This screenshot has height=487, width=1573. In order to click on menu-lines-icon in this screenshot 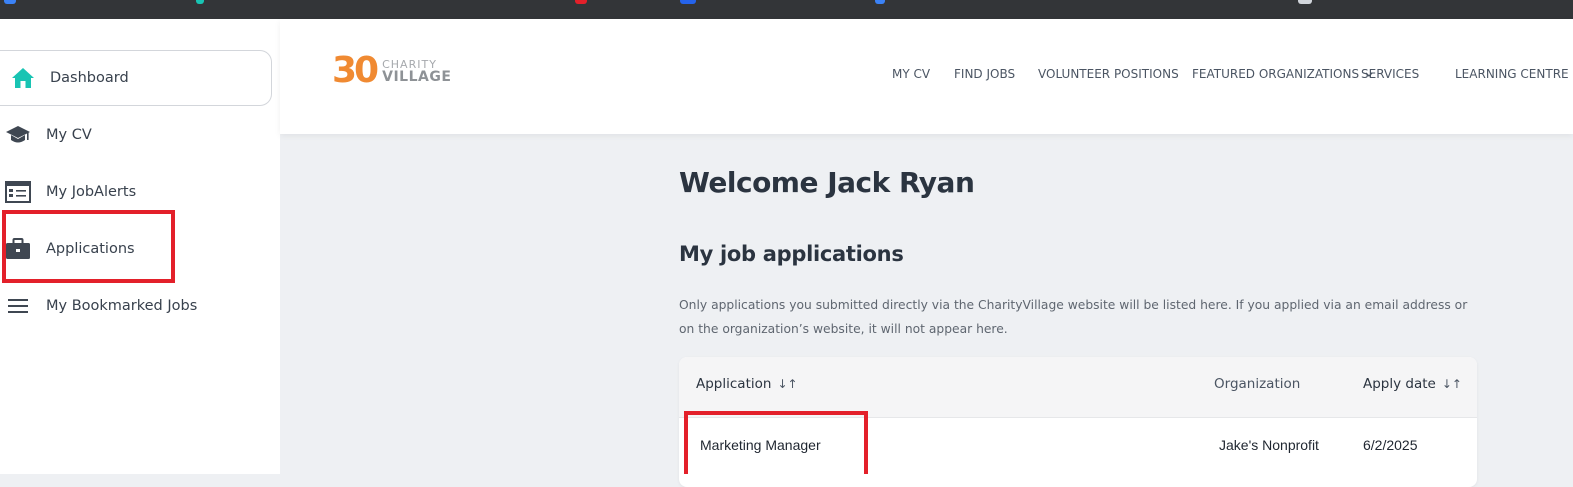, I will do `click(18, 306)`.